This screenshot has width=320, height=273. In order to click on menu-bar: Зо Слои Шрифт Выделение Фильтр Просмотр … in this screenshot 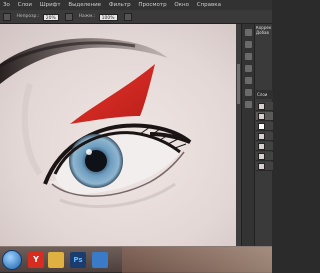, I will do `click(136, 5)`.